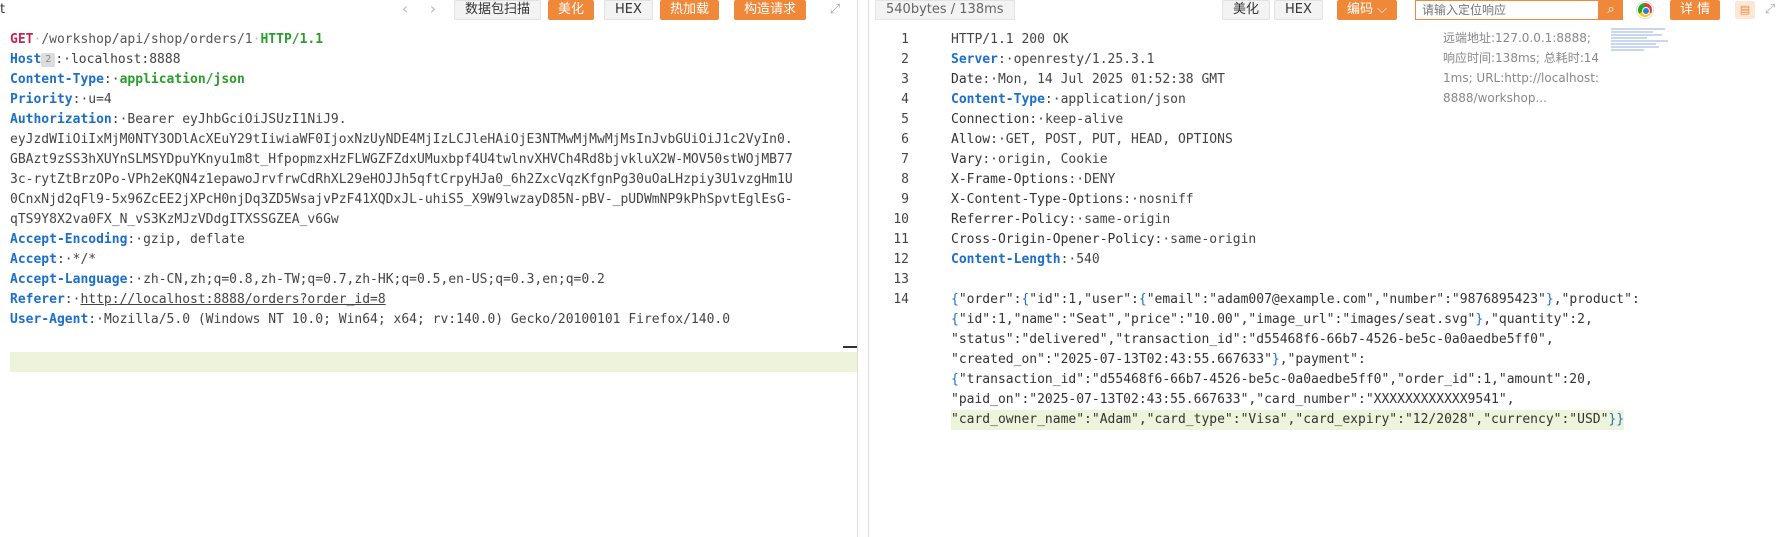 The height and width of the screenshot is (537, 1779). Describe the element at coordinates (901, 279) in the screenshot. I see `line-number: 13` at that location.